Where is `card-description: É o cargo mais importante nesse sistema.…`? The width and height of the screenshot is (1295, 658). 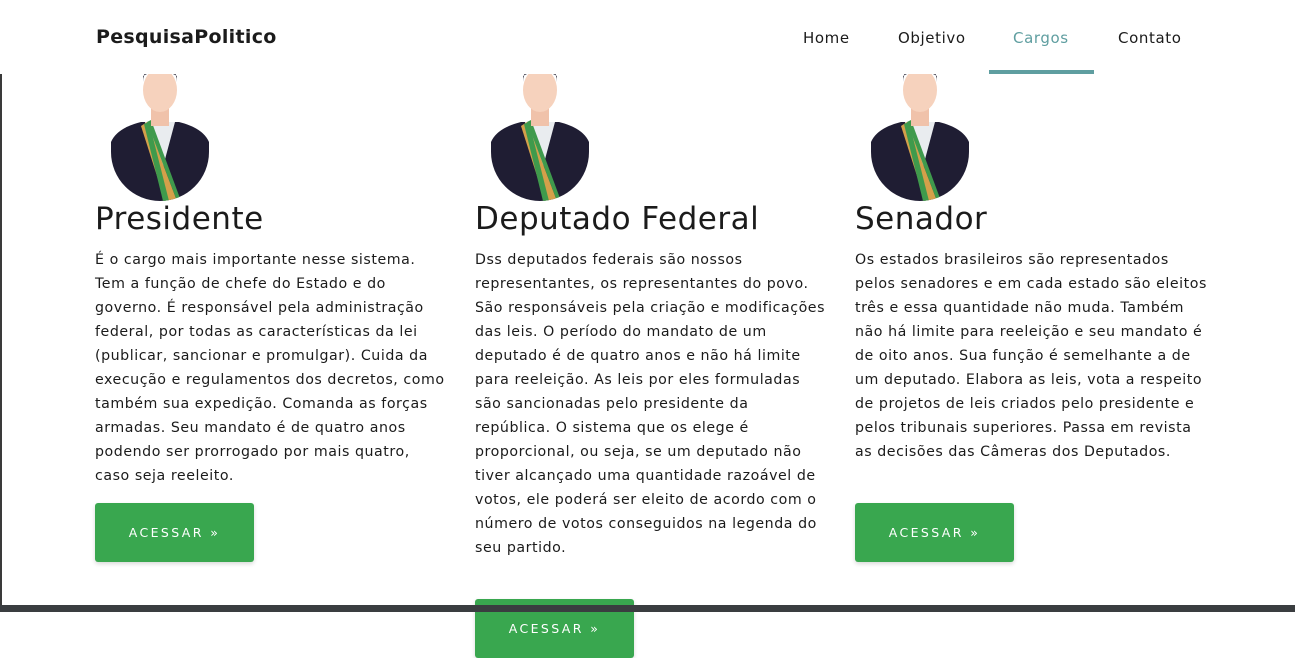
card-description: É o cargo mais importante nesse sistema.… is located at coordinates (270, 368).